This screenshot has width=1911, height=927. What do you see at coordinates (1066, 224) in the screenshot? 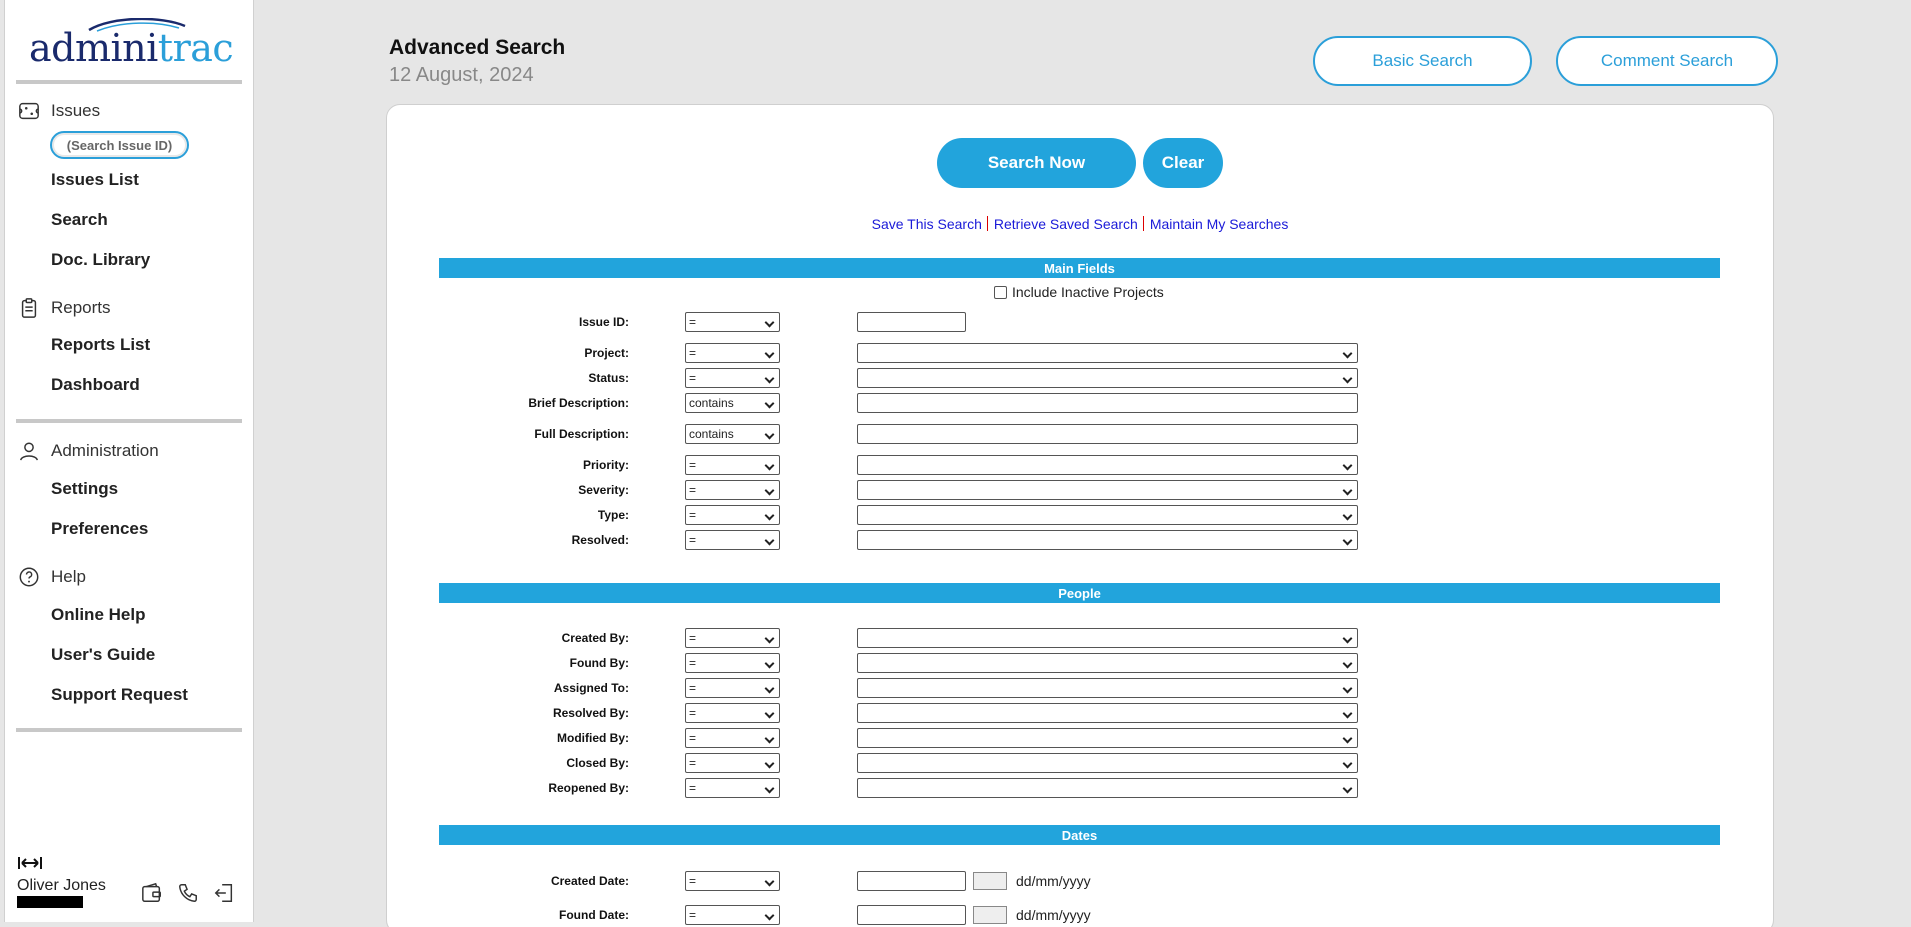
I see `retrieve-search-link: Retrieve Saved Search` at bounding box center [1066, 224].